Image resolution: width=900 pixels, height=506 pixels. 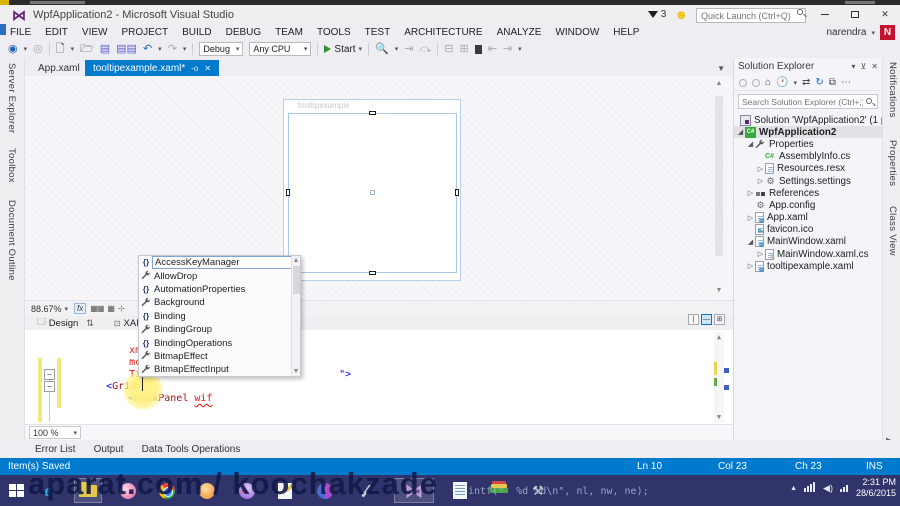 What do you see at coordinates (808, 193) in the screenshot?
I see `tree-item-references: ▷ References` at bounding box center [808, 193].